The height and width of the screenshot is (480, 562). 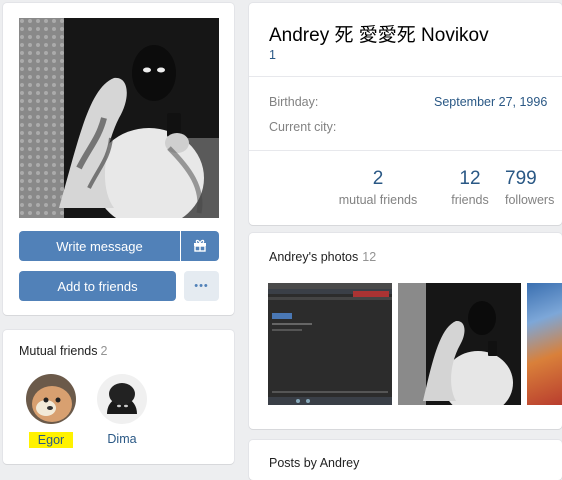 What do you see at coordinates (51, 440) in the screenshot?
I see `friend-name-egor: Egor` at bounding box center [51, 440].